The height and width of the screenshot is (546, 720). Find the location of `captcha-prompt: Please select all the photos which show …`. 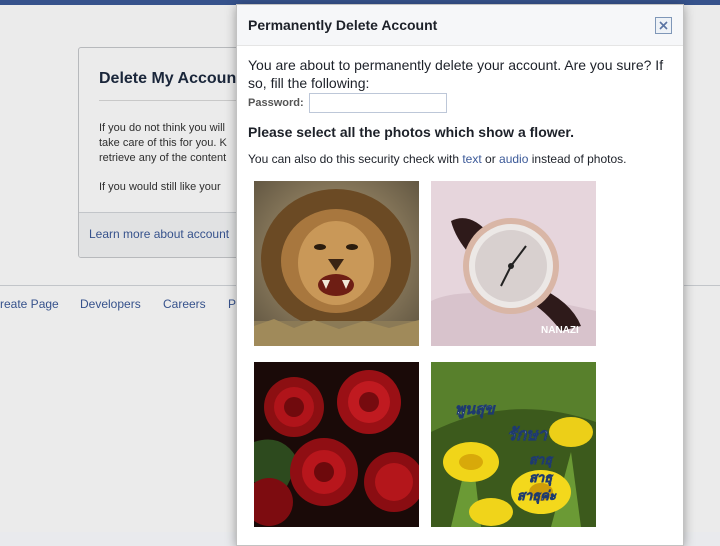

captcha-prompt: Please select all the photos which show … is located at coordinates (411, 132).